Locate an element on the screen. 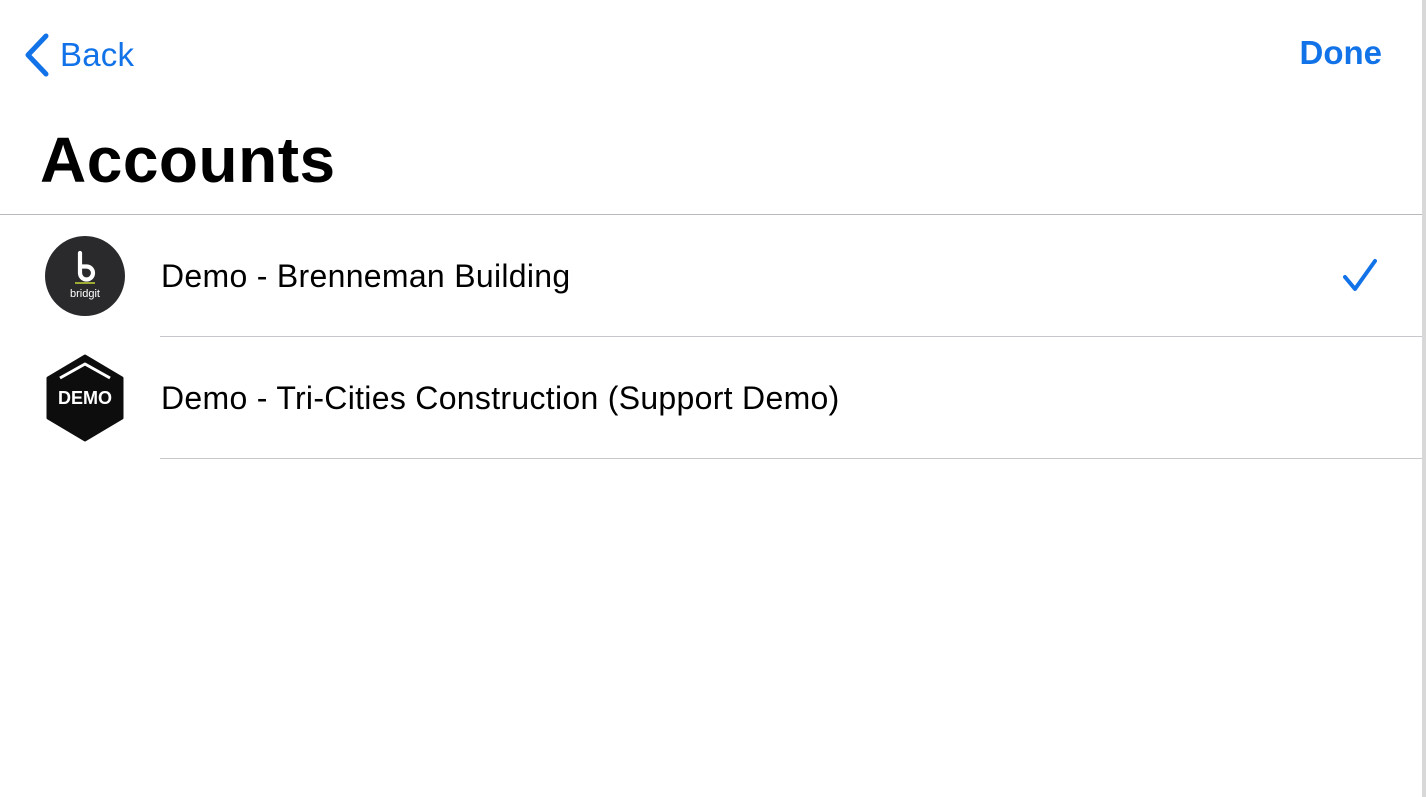 The width and height of the screenshot is (1426, 797). sheet-edge is located at coordinates (1424, 398).